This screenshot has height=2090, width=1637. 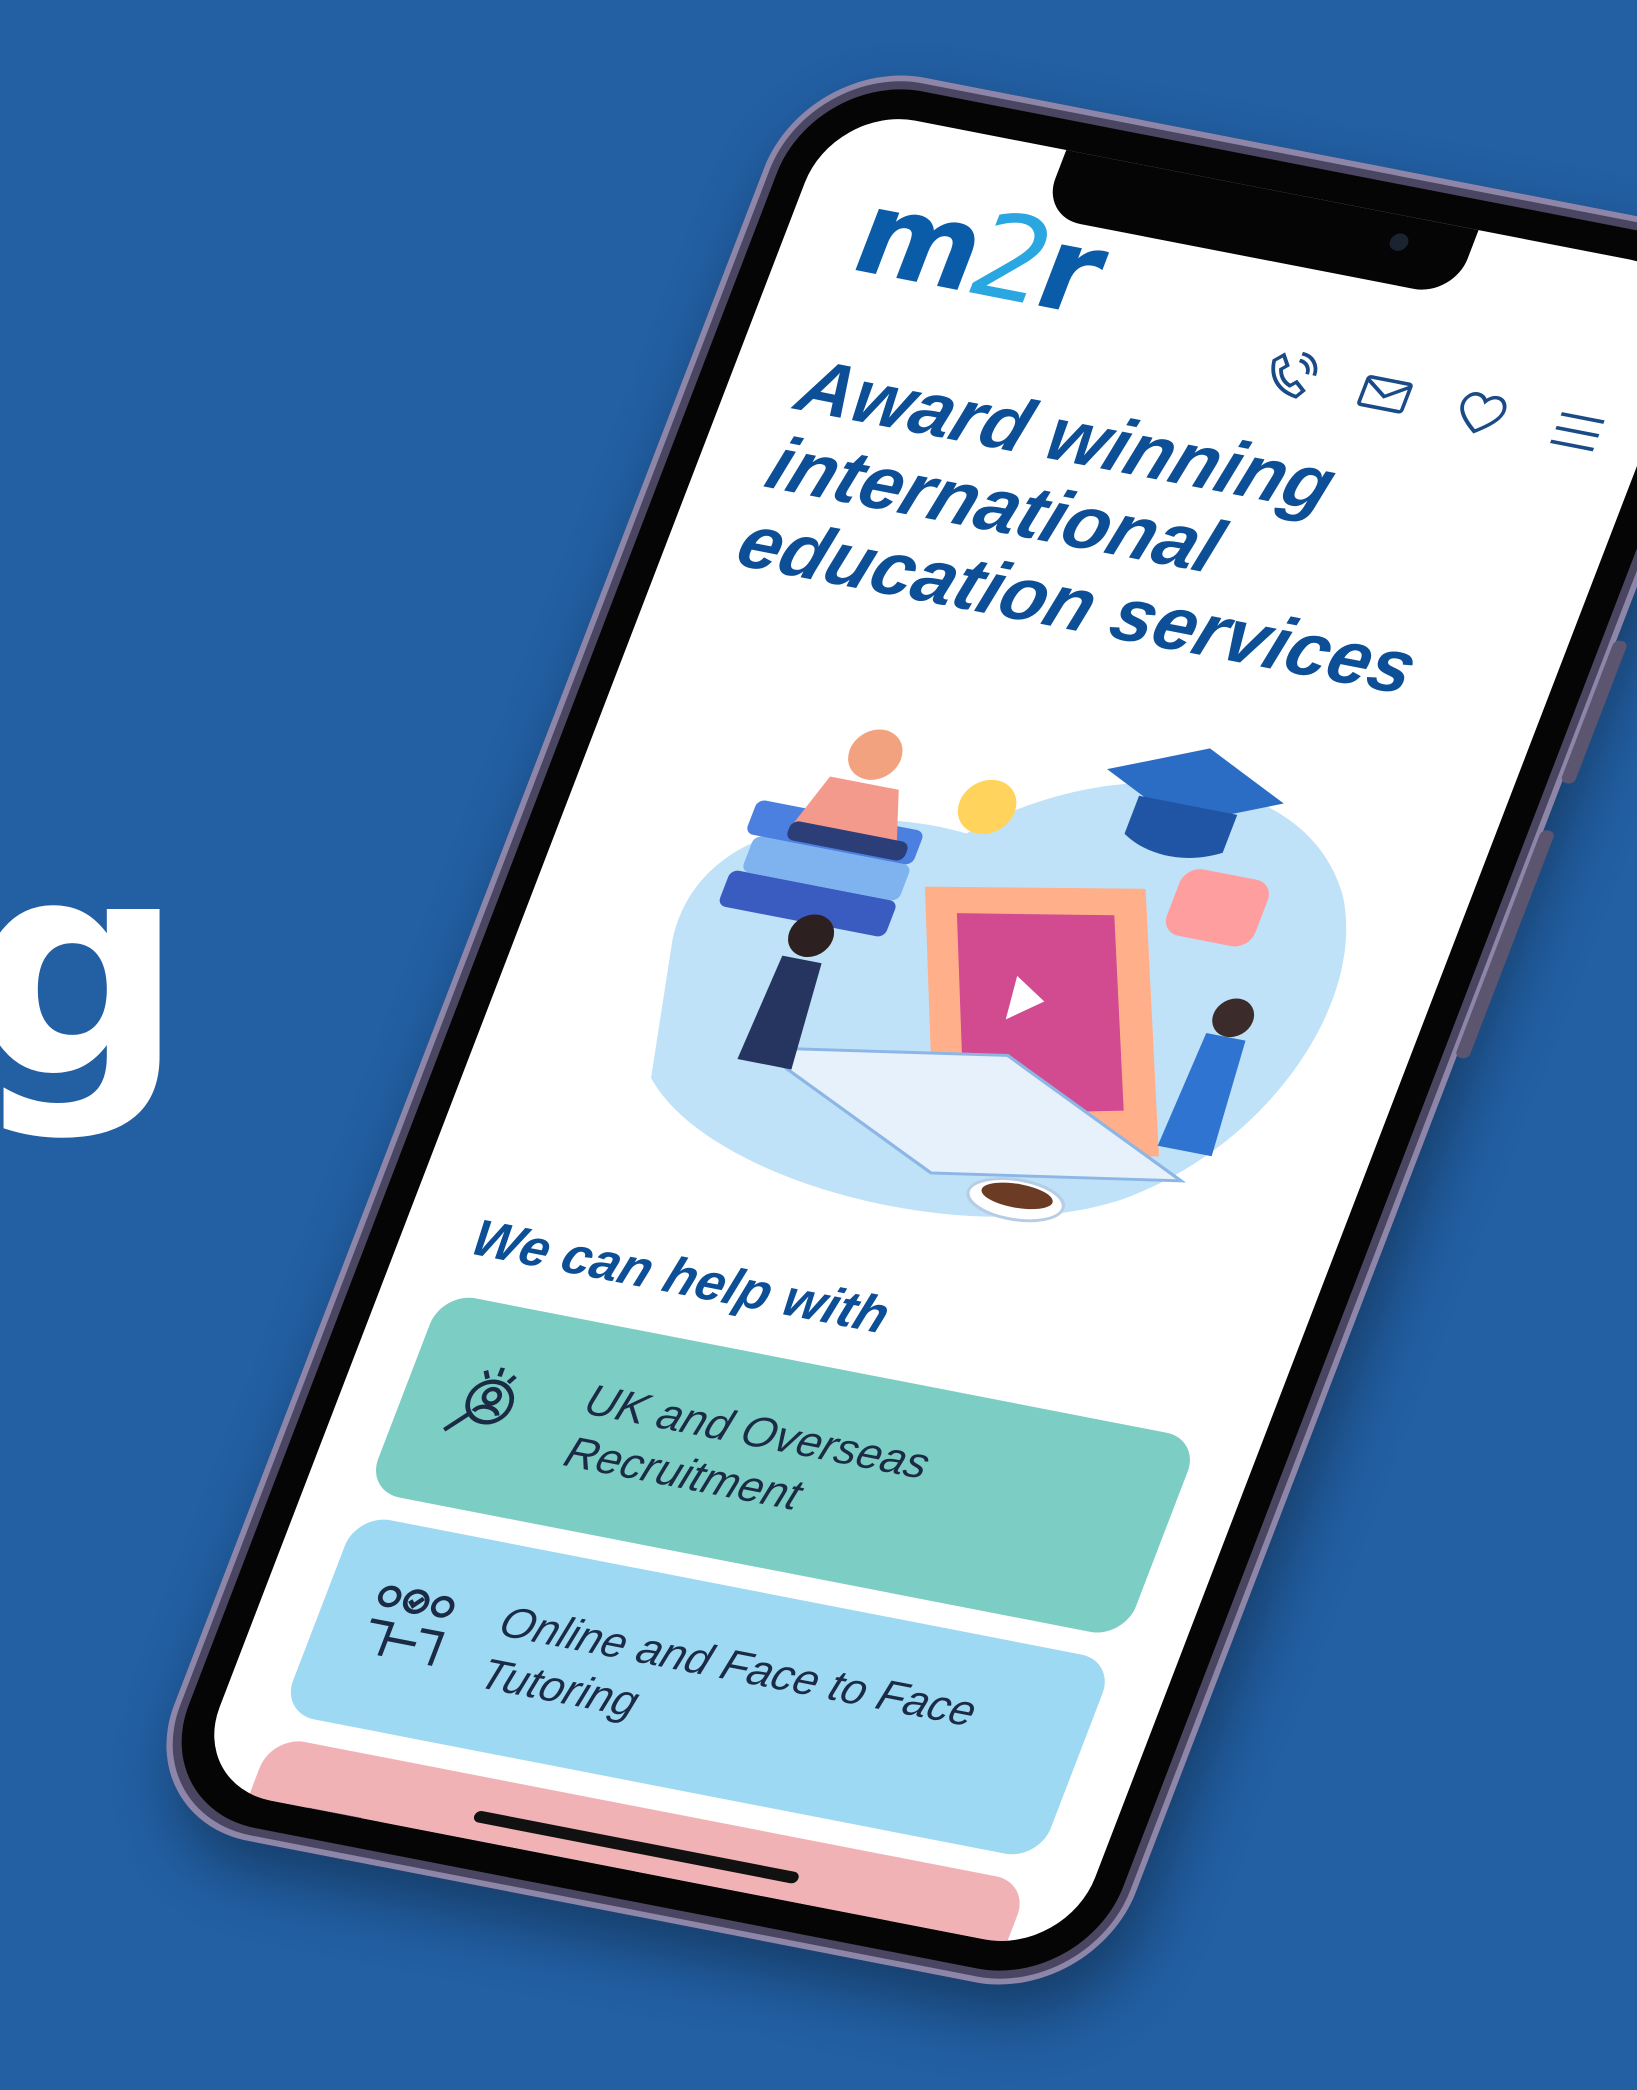 What do you see at coordinates (405, 1629) in the screenshot?
I see `tutoring-icon` at bounding box center [405, 1629].